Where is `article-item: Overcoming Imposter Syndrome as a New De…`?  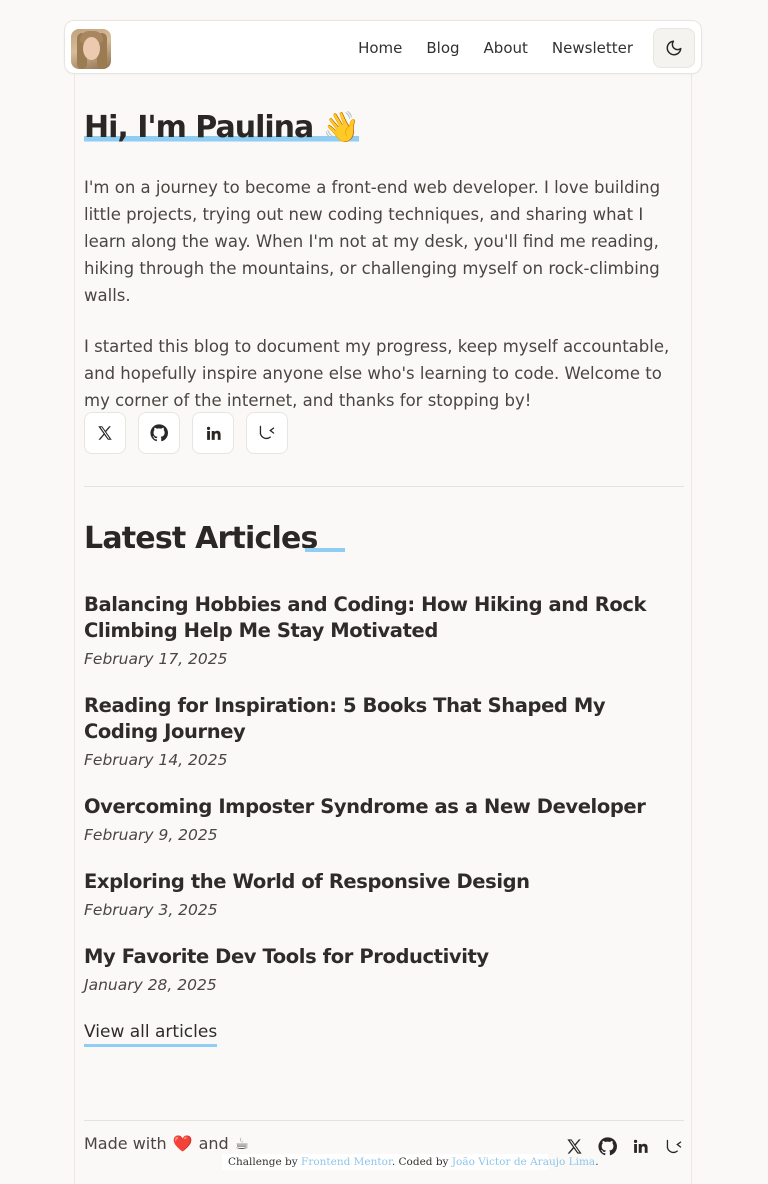
article-item: Overcoming Imposter Syndrome as a New De… is located at coordinates (384, 820).